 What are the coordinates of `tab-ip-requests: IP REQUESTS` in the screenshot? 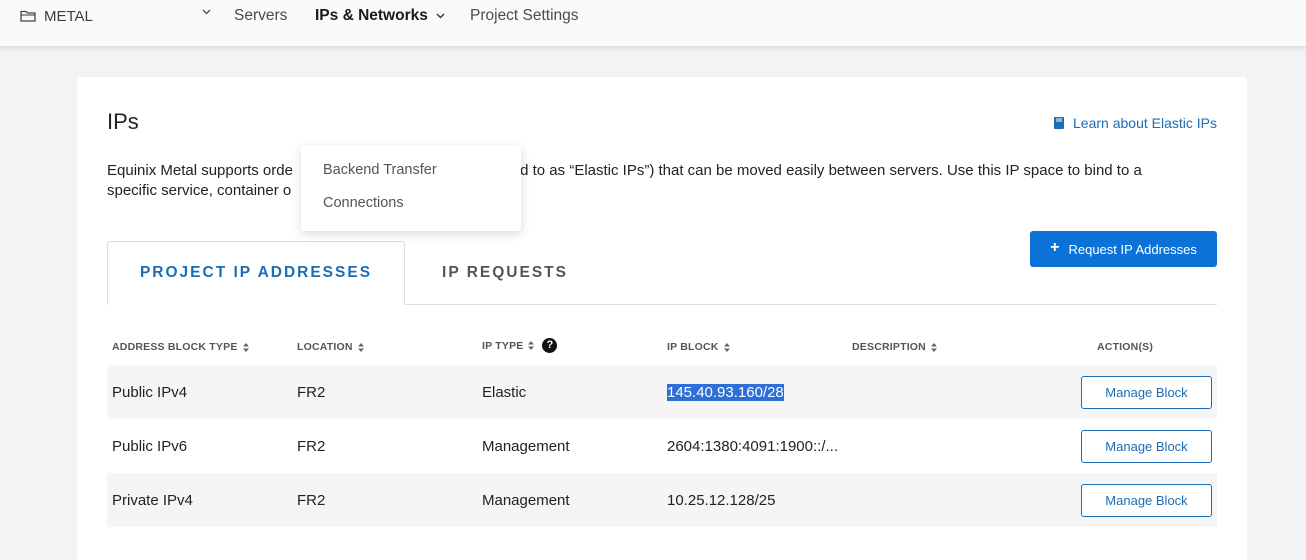 It's located at (505, 273).